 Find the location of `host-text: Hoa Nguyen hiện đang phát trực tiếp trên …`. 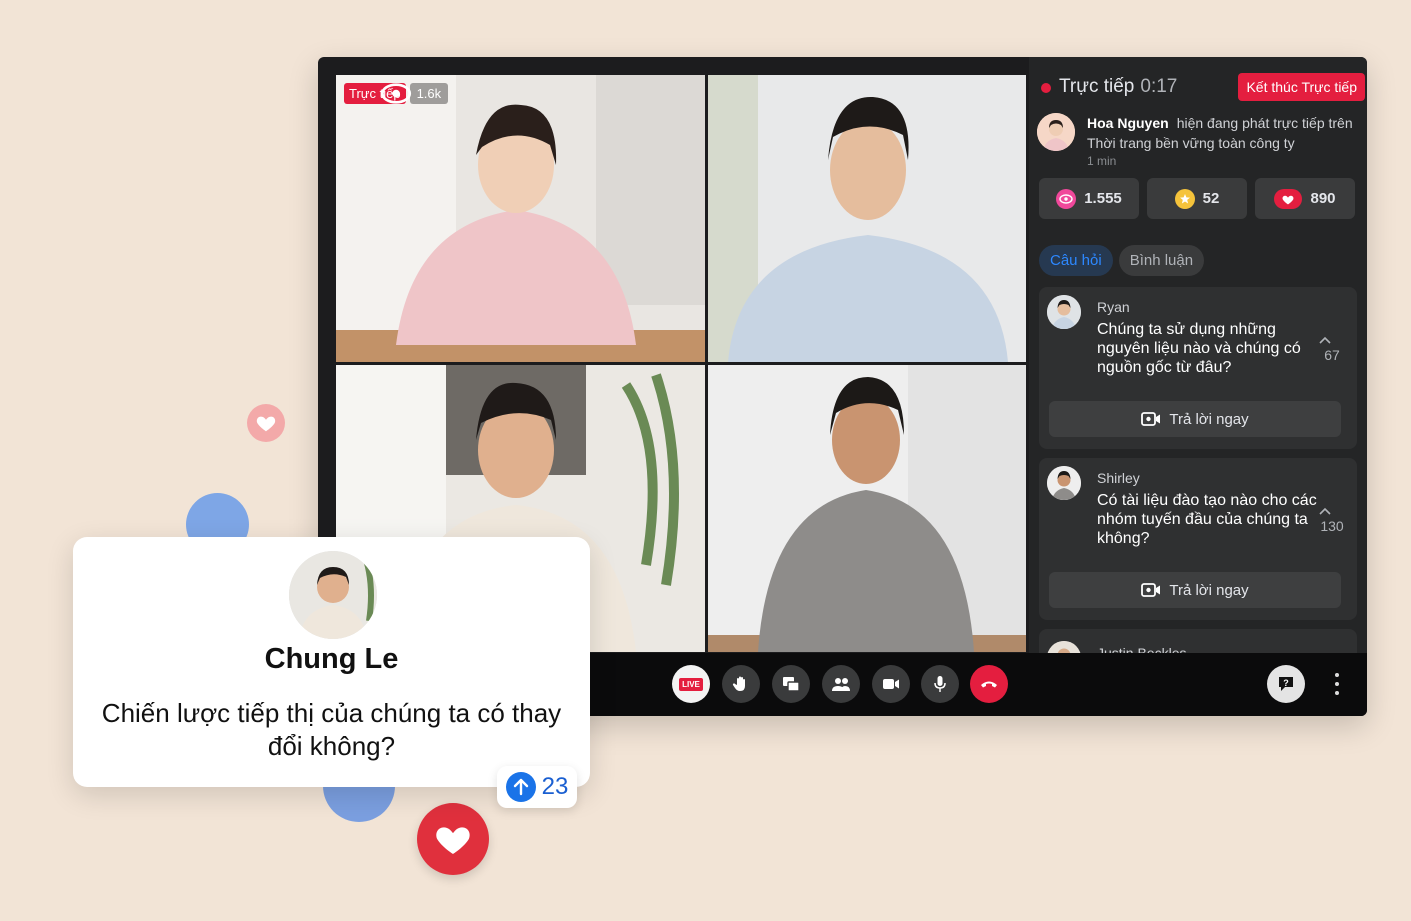

host-text: Hoa Nguyen hiện đang phát trực tiếp trên … is located at coordinates (1224, 141).